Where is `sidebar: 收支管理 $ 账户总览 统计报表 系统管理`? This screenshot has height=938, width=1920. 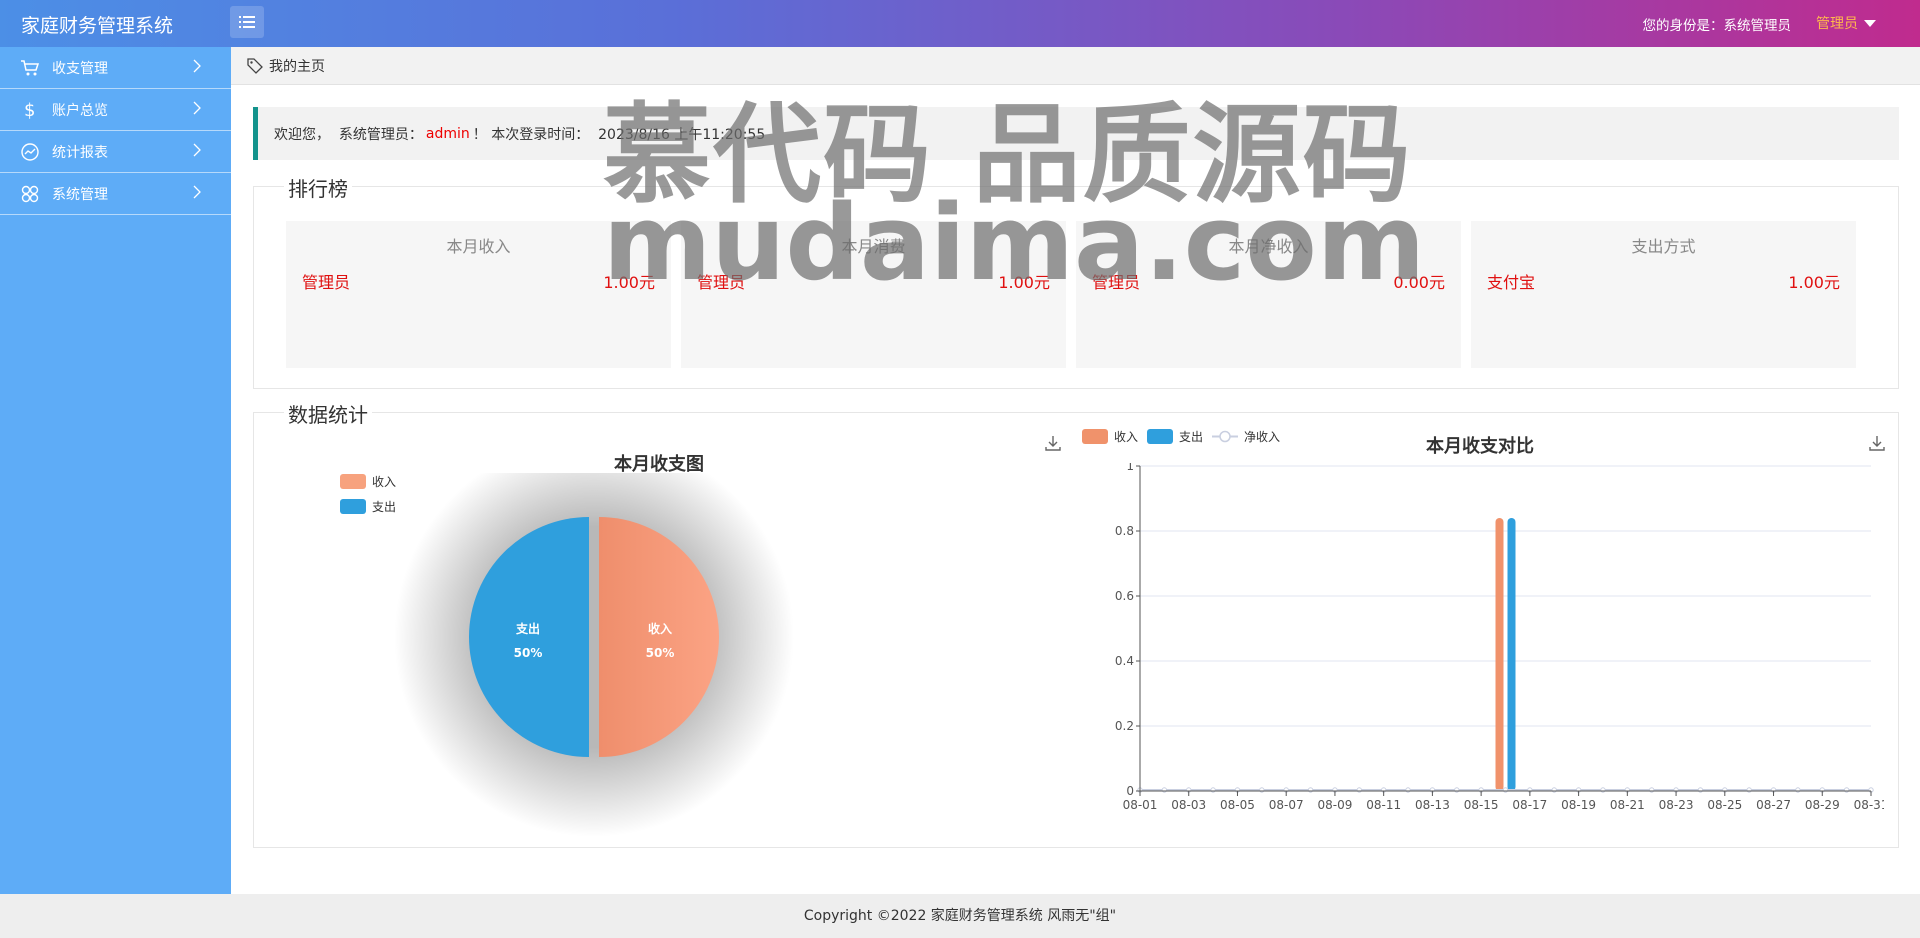
sidebar: 收支管理 $ 账户总览 统计报表 系统管理 is located at coordinates (115, 470).